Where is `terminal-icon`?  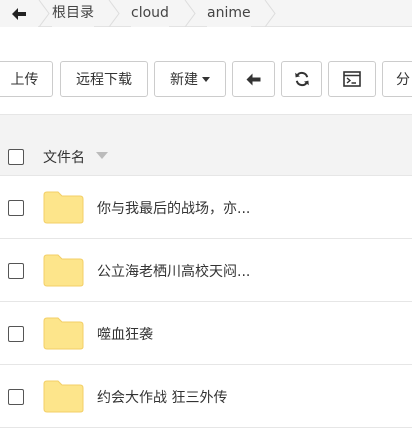 terminal-icon is located at coordinates (352, 79).